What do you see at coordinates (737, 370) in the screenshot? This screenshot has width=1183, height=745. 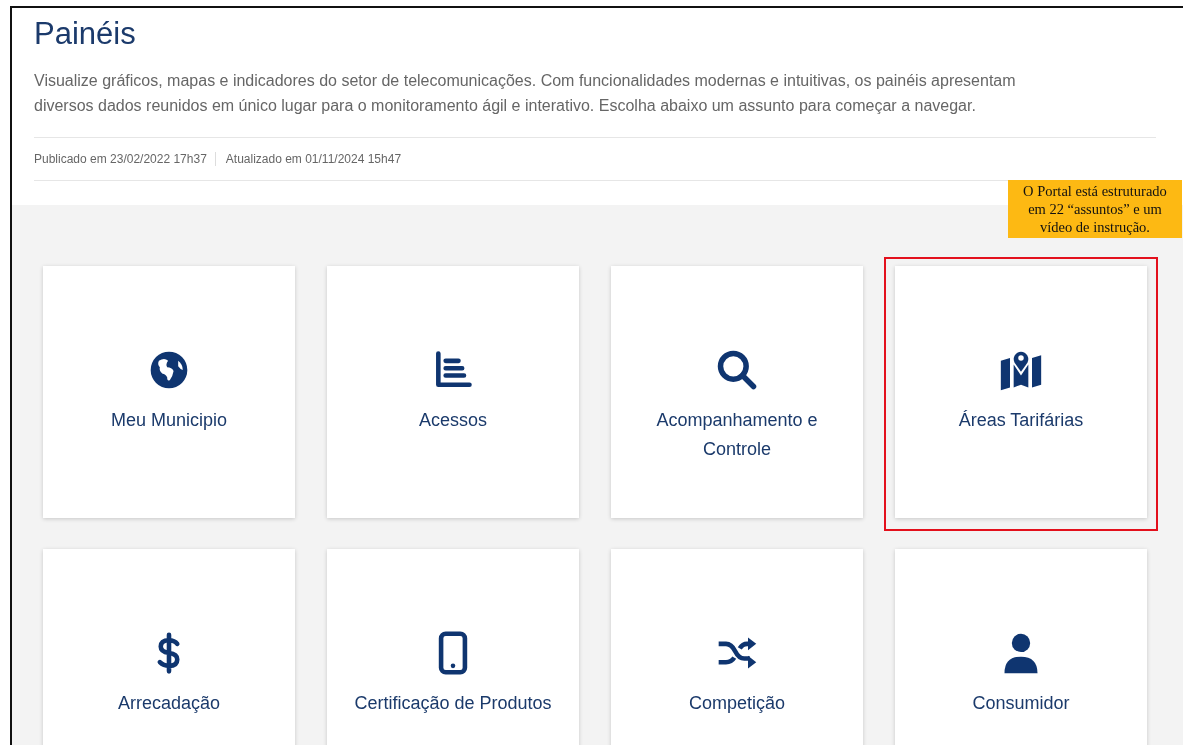 I see `search-icon` at bounding box center [737, 370].